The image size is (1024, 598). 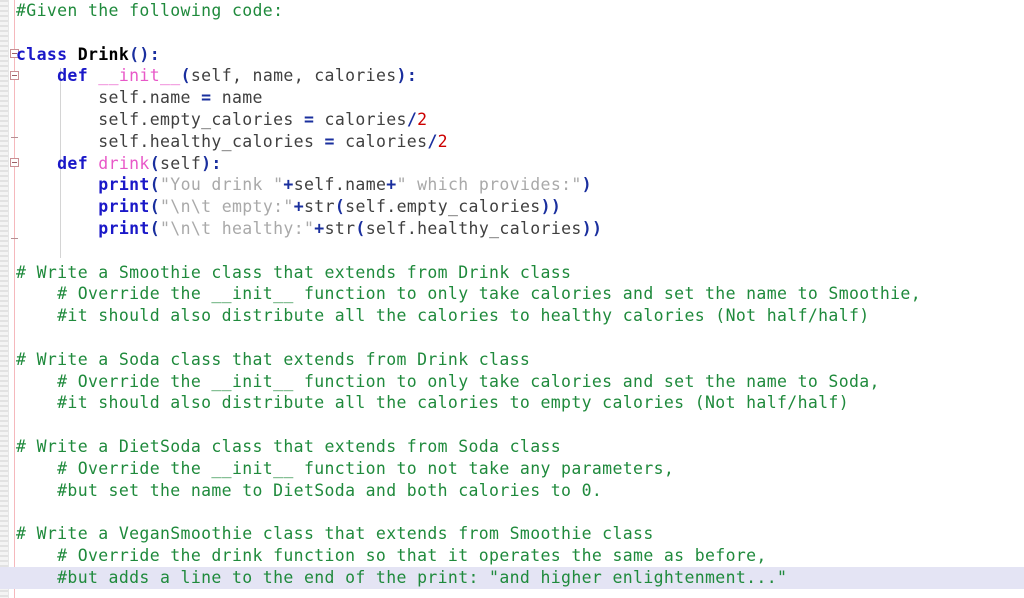 I want to click on code-token-str: " which provides:", so click(x=489, y=185).